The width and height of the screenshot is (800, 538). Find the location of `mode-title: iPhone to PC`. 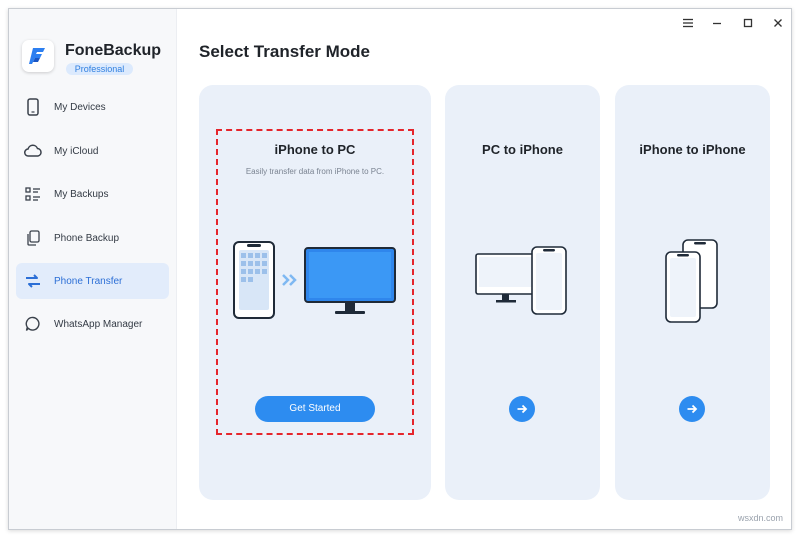

mode-title: iPhone to PC is located at coordinates (315, 149).